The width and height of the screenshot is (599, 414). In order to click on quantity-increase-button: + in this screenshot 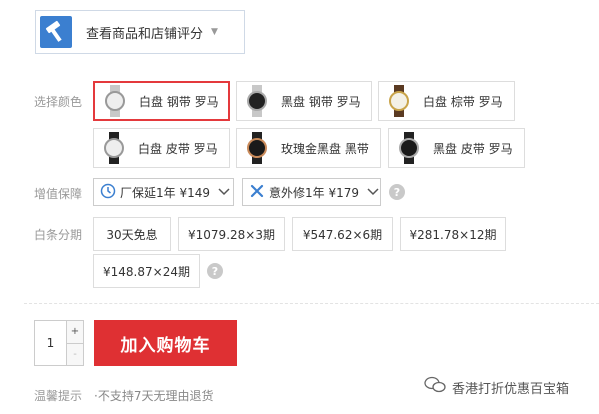, I will do `click(75, 332)`.